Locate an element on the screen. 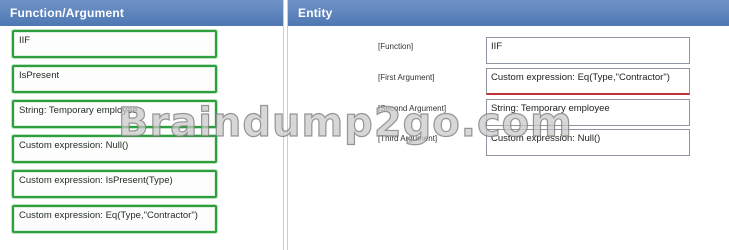  list-item-custom-expression-eq: Custom expression: Eq(Type,"Contractor") is located at coordinates (114, 219).